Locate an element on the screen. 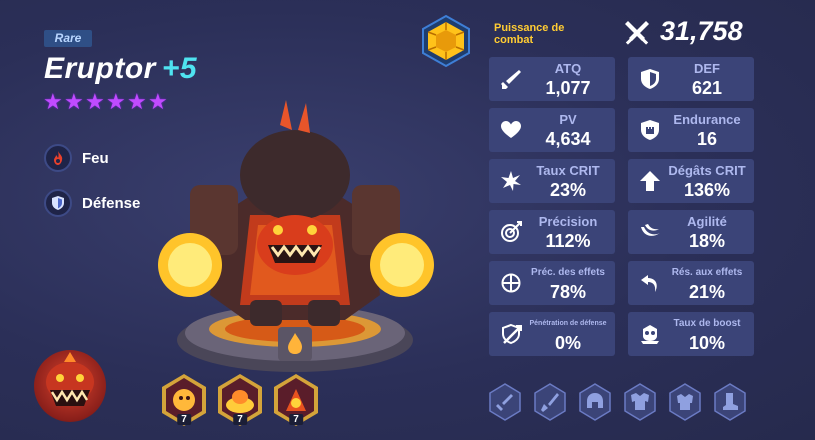 The image size is (815, 440). stat-card-precision: Précision 112% is located at coordinates (552, 232).